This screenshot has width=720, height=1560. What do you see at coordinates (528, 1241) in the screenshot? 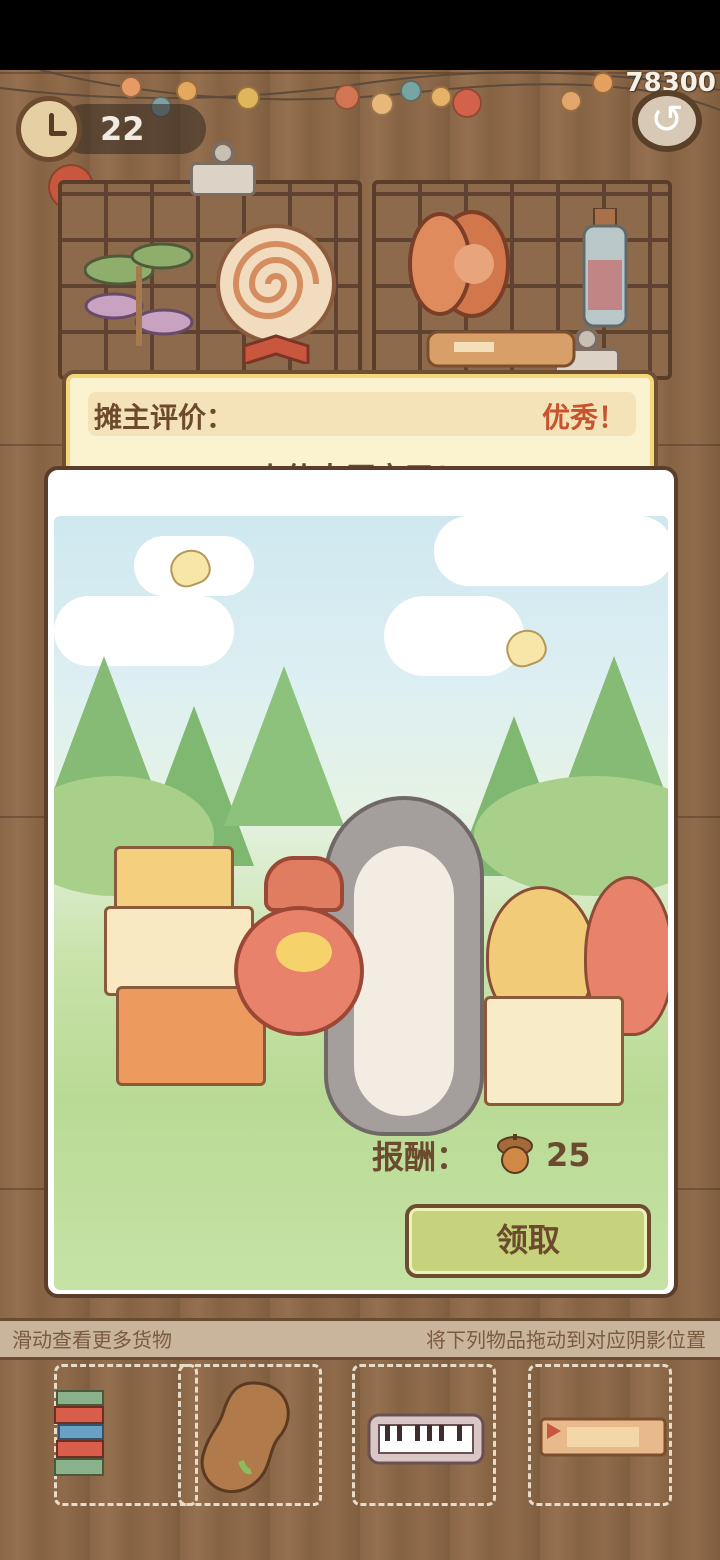
I see `claim-button: 领取` at bounding box center [528, 1241].